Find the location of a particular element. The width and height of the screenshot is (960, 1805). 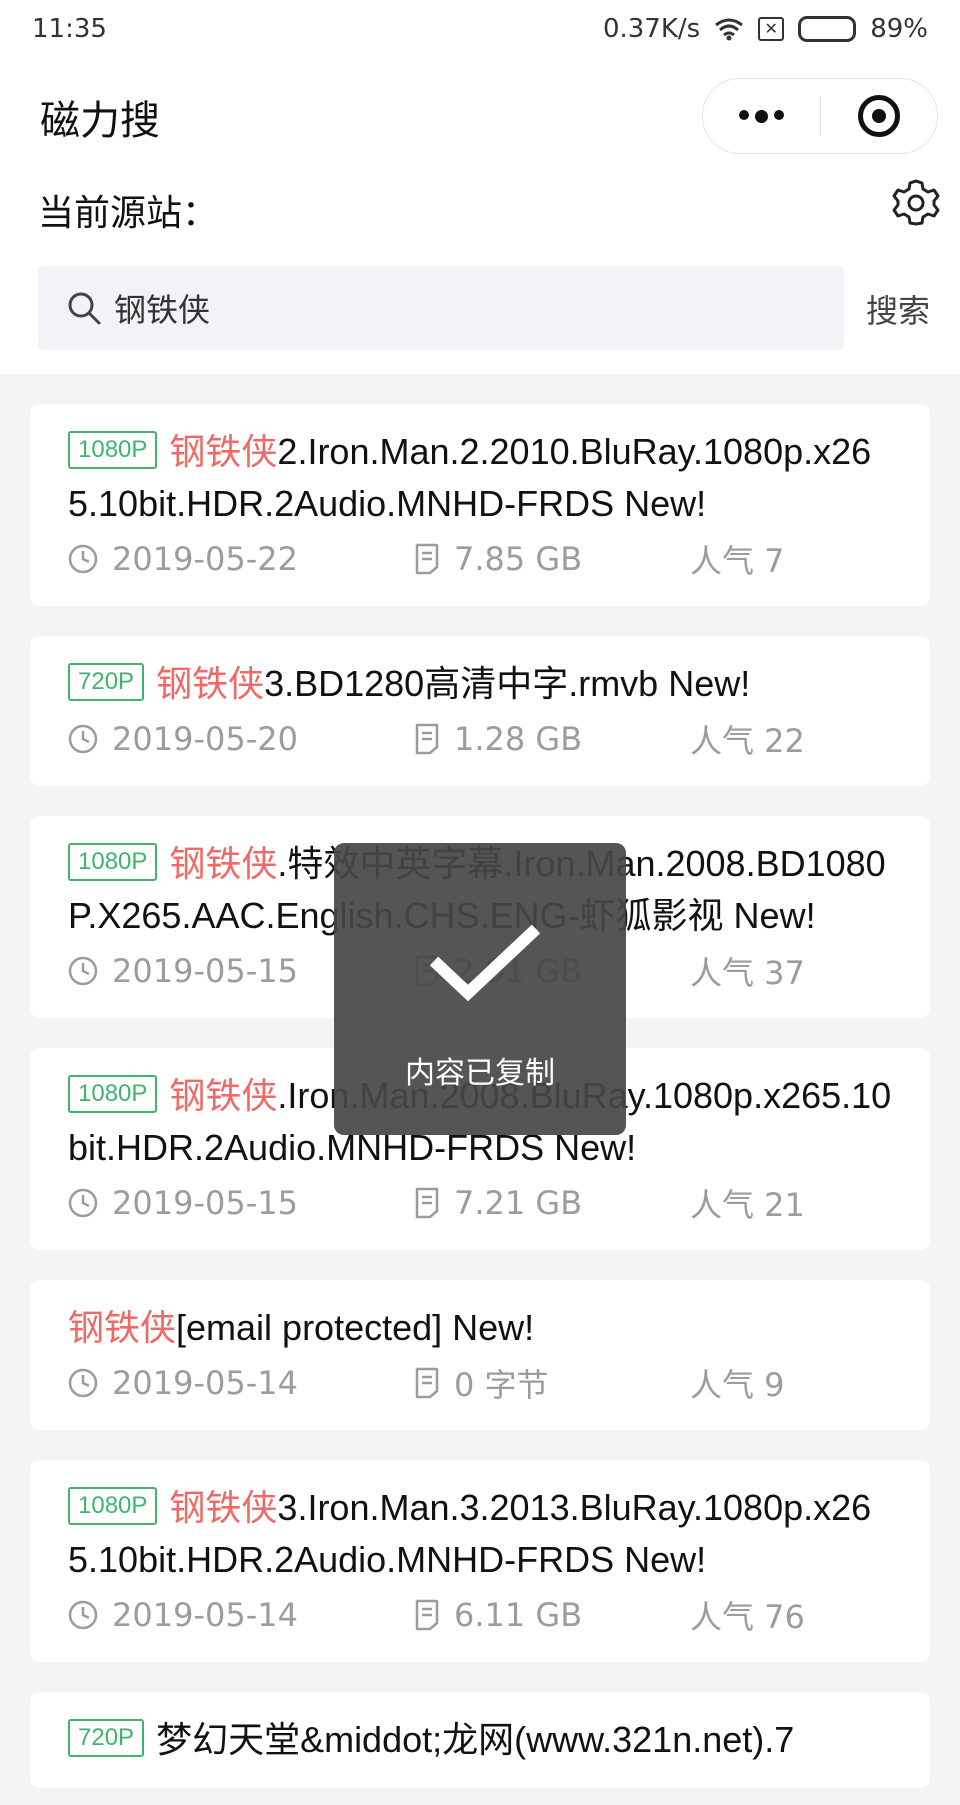

mini-program-capsule is located at coordinates (820, 116).